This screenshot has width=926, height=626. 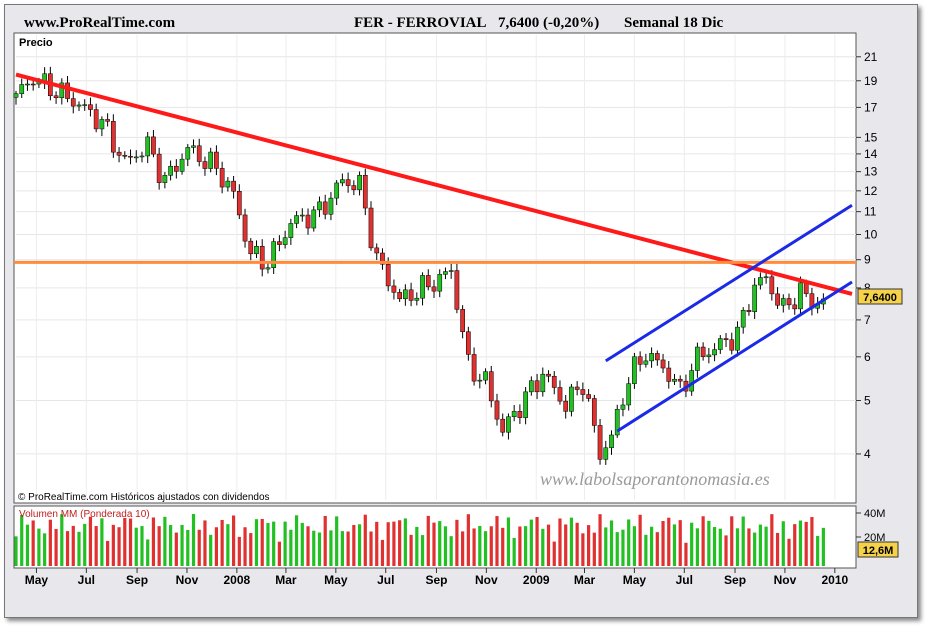 I want to click on price-tick-label: 21, so click(x=871, y=57).